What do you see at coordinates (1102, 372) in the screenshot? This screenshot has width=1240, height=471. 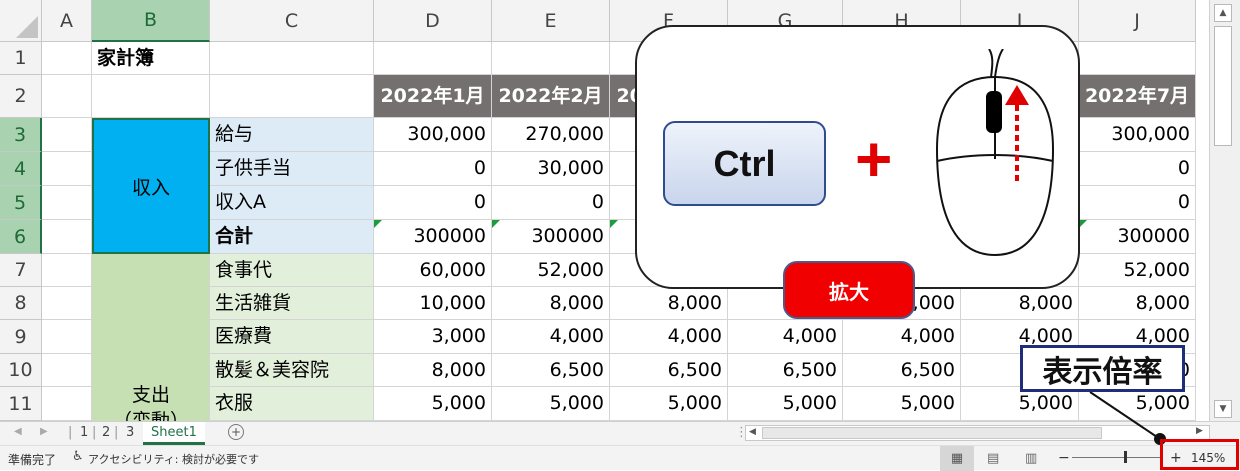 I see `zoom-callout-text: 表示倍率` at bounding box center [1102, 372].